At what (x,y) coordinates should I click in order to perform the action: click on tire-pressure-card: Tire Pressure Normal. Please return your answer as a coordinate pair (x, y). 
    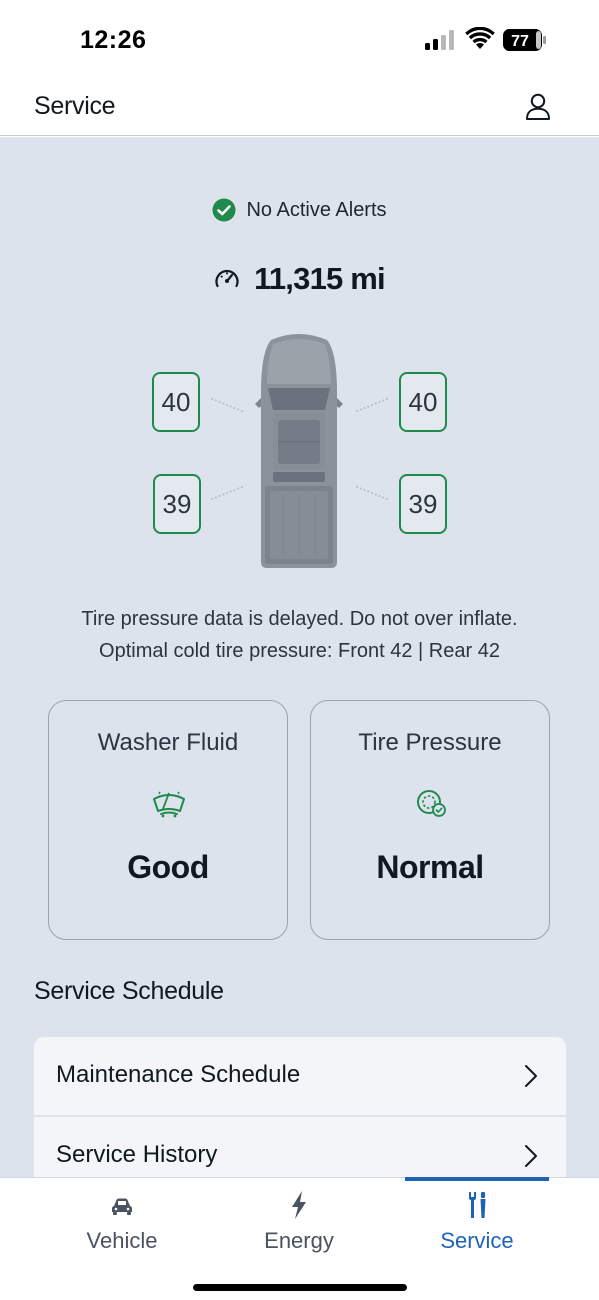
    Looking at the image, I should click on (430, 820).